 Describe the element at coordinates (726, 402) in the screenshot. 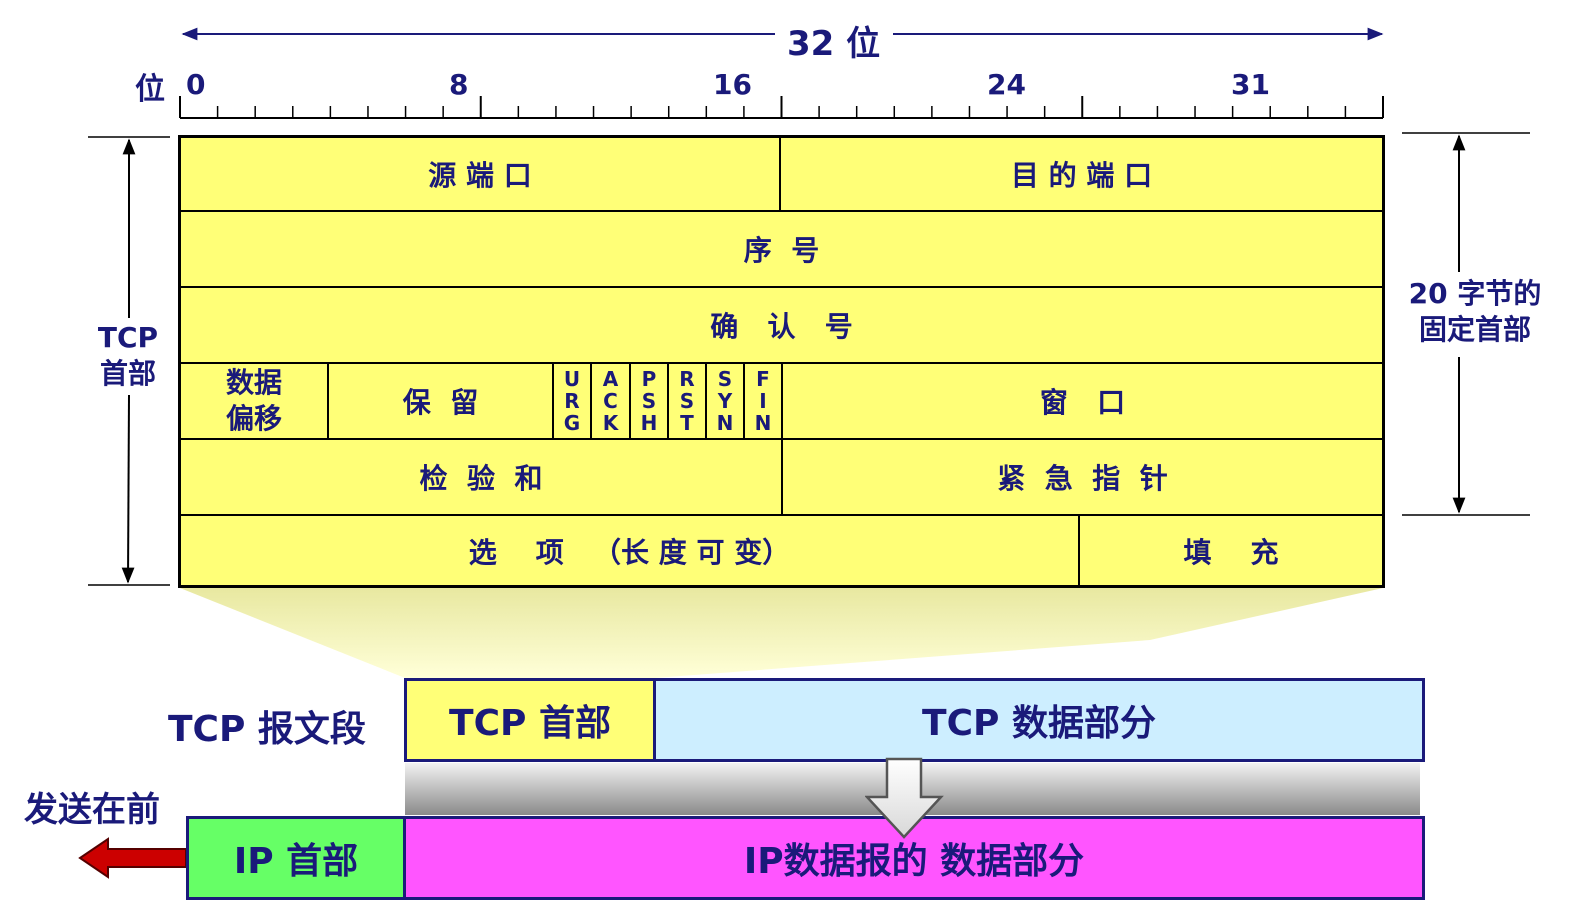

I see `flag-syn: S Y N` at that location.